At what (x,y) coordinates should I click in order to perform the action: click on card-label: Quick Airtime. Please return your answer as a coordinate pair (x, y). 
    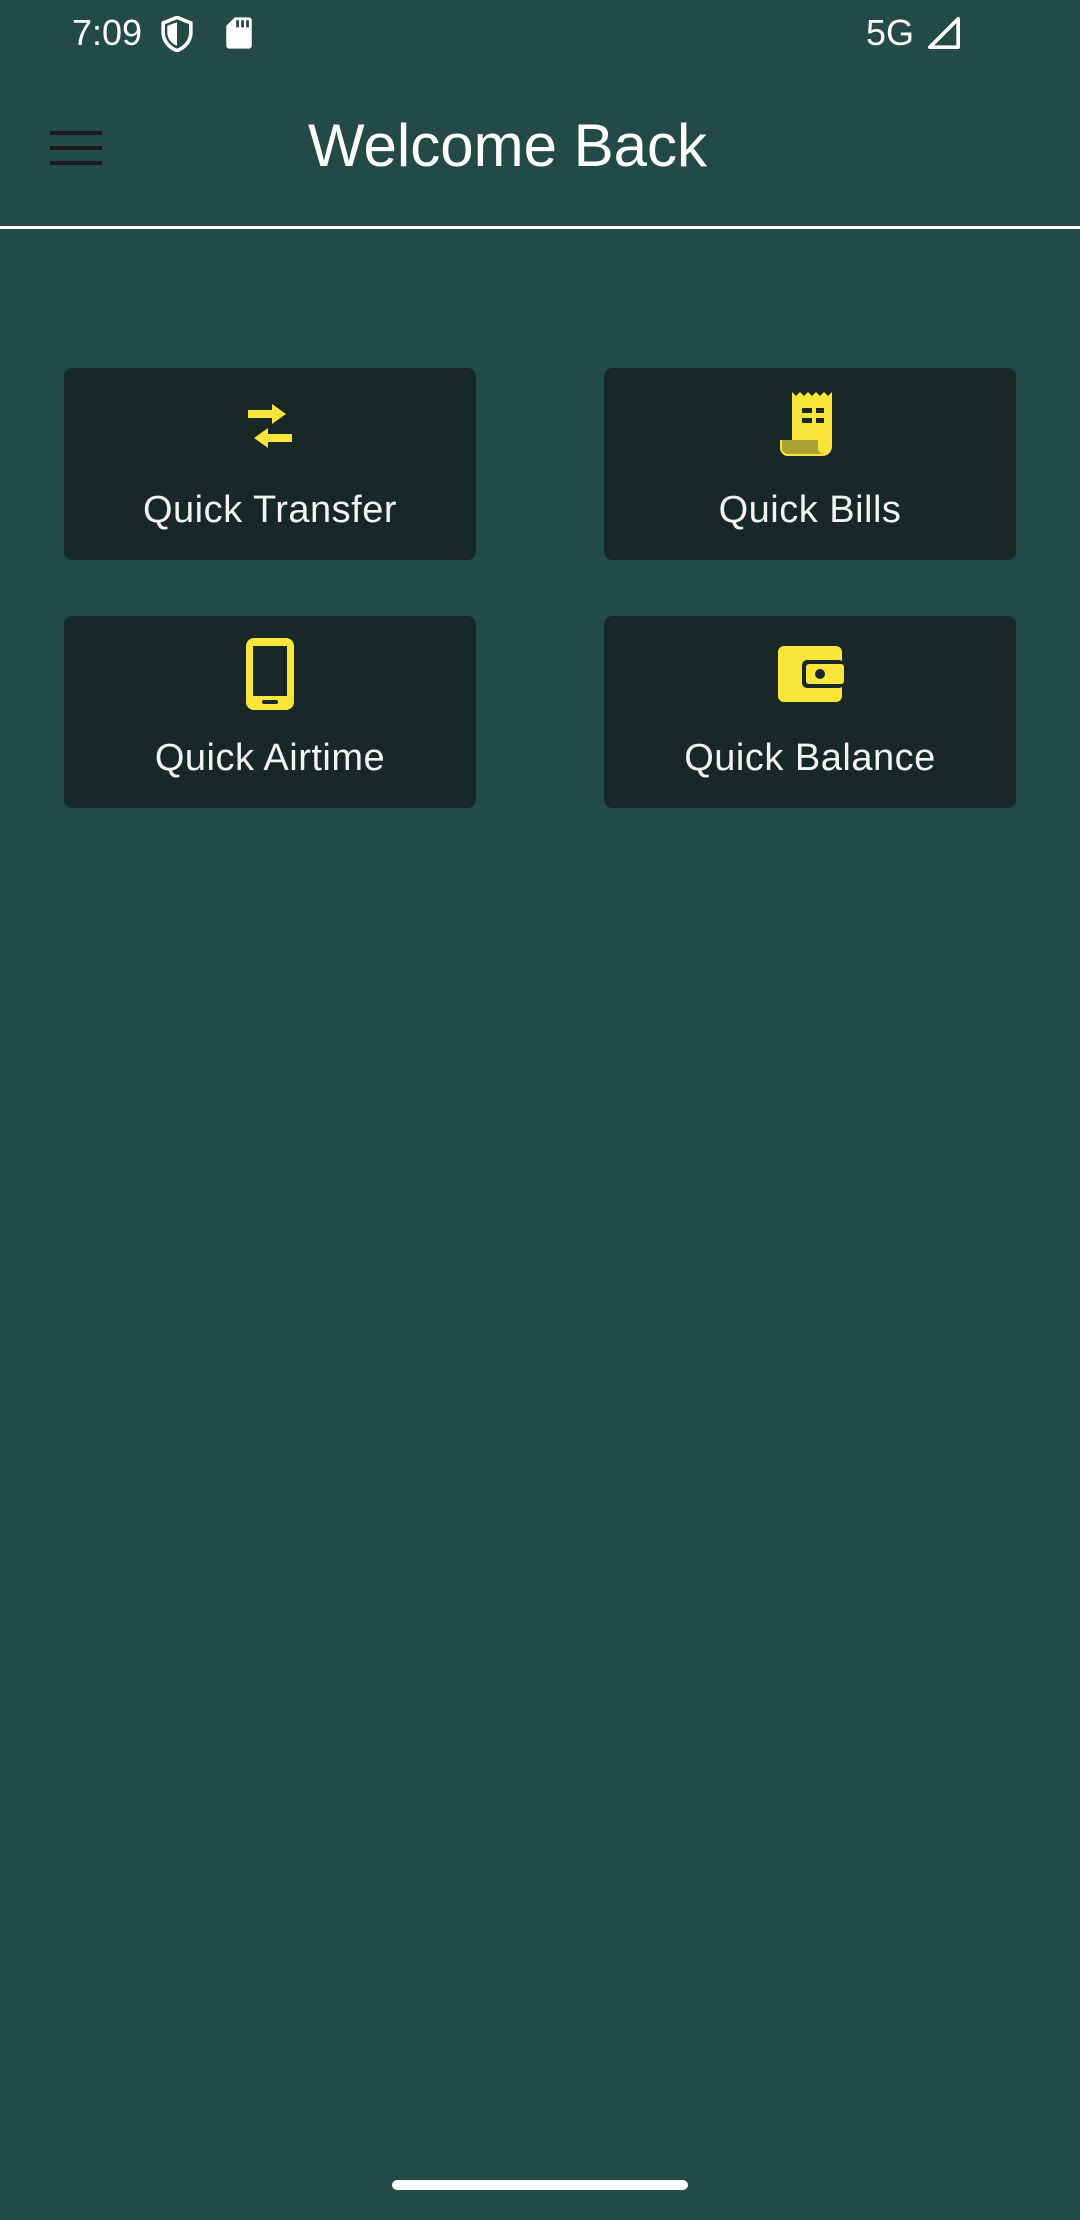
    Looking at the image, I should click on (270, 758).